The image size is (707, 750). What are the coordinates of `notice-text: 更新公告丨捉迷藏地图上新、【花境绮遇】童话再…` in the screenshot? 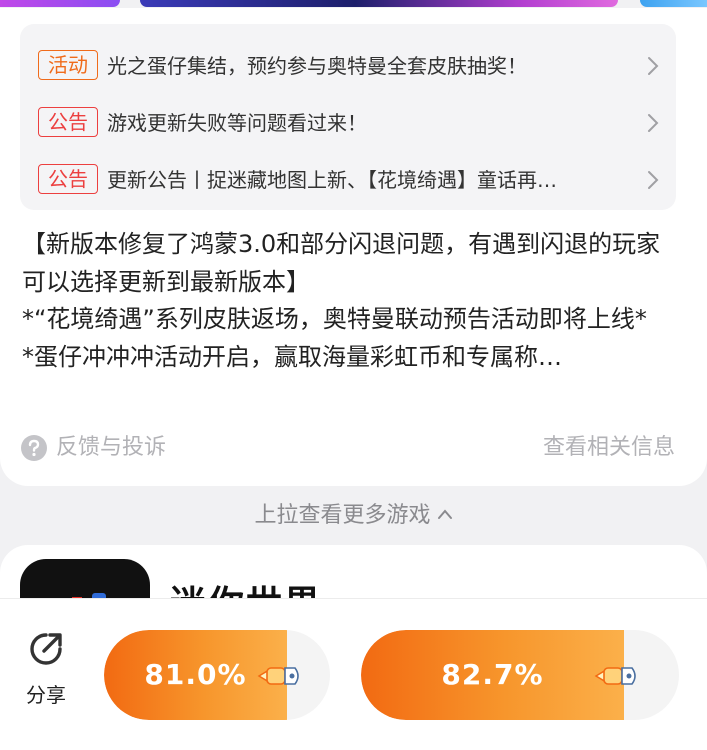 It's located at (332, 180).